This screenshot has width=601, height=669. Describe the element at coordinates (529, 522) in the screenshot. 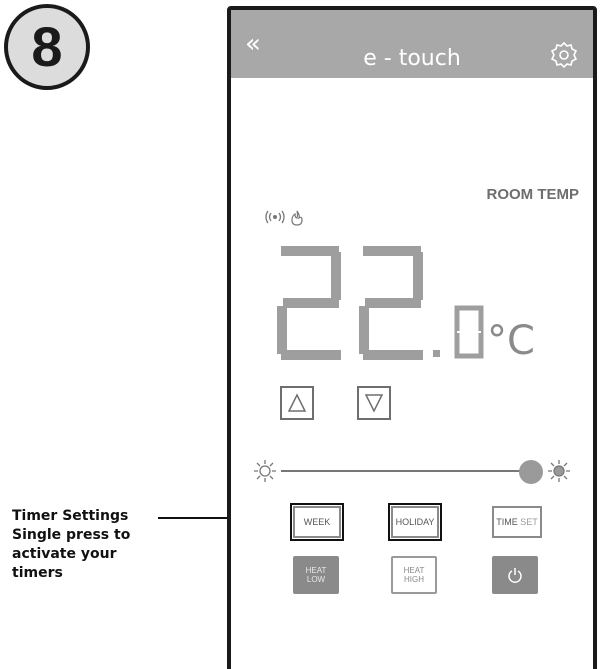

I see `time-set-label-set: SET` at that location.